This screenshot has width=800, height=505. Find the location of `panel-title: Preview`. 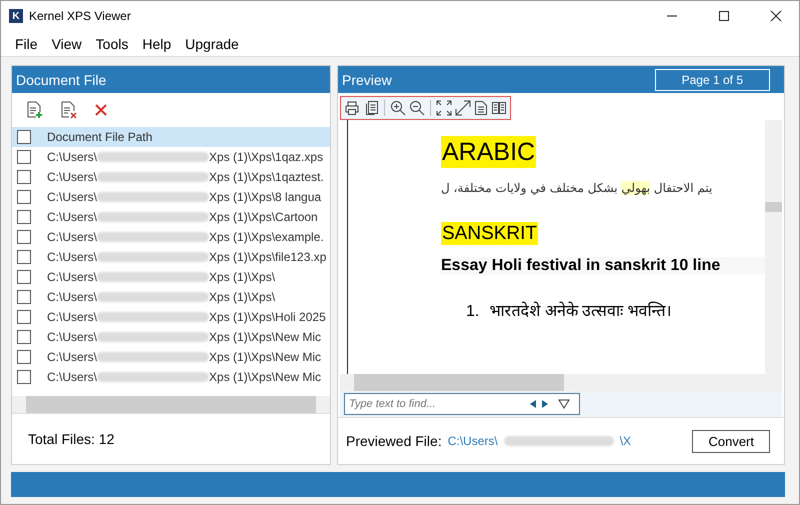

panel-title: Preview is located at coordinates (367, 80).